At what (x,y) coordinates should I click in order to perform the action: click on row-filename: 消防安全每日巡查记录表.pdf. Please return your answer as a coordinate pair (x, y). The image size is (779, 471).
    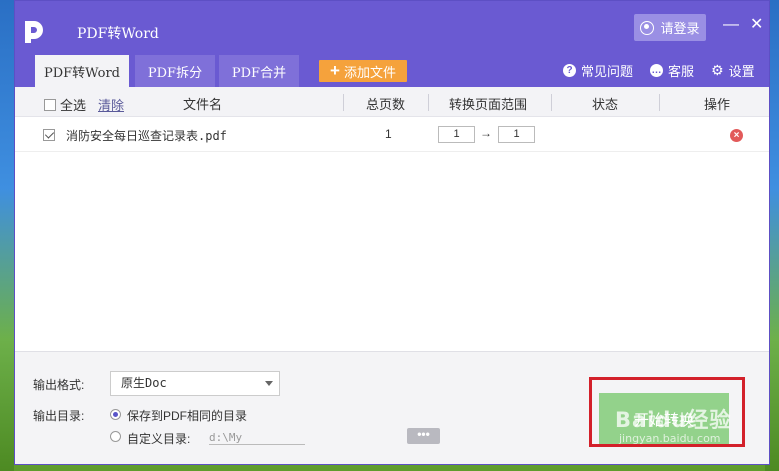
    Looking at the image, I should click on (146, 136).